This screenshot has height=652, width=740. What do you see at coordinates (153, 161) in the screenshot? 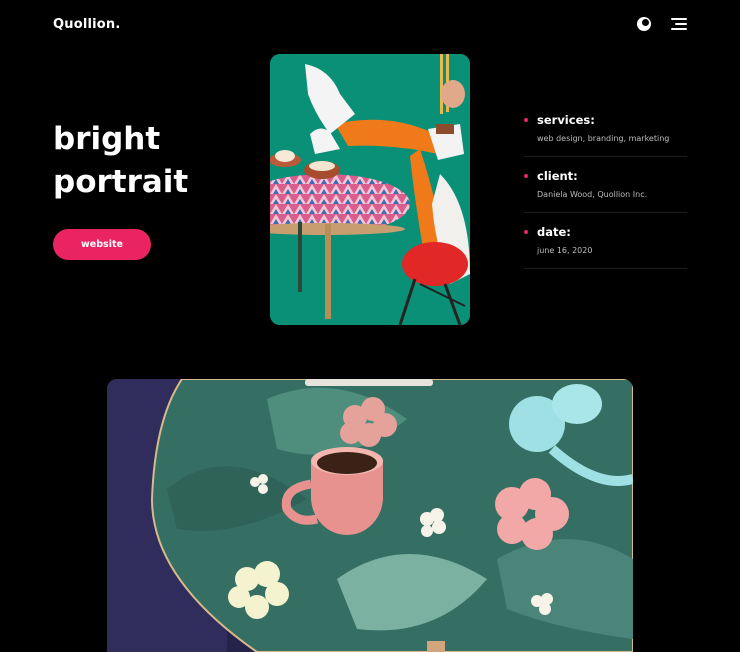
I see `page-title: bright portrait` at bounding box center [153, 161].